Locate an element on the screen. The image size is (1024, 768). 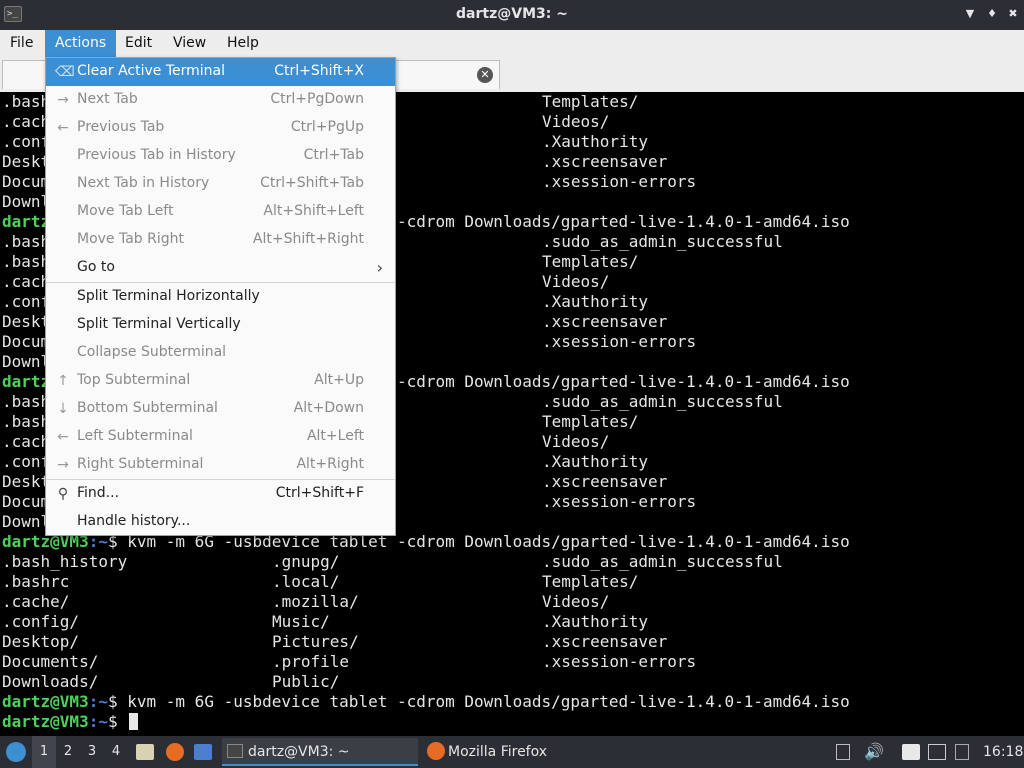
ls-entry: .mozilla/ is located at coordinates (315, 601).